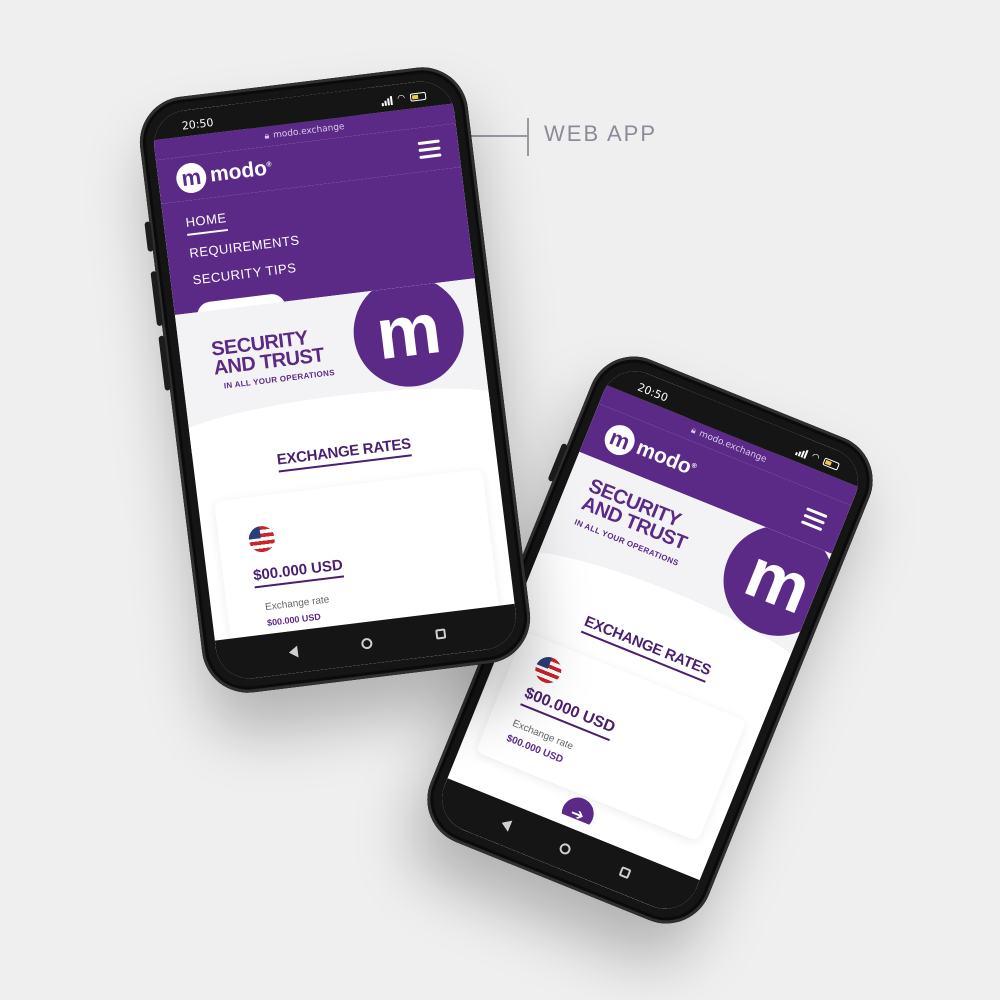 Image resolution: width=1000 pixels, height=1000 pixels. Describe the element at coordinates (601, 133) in the screenshot. I see `callout-label: WEB APP` at that location.